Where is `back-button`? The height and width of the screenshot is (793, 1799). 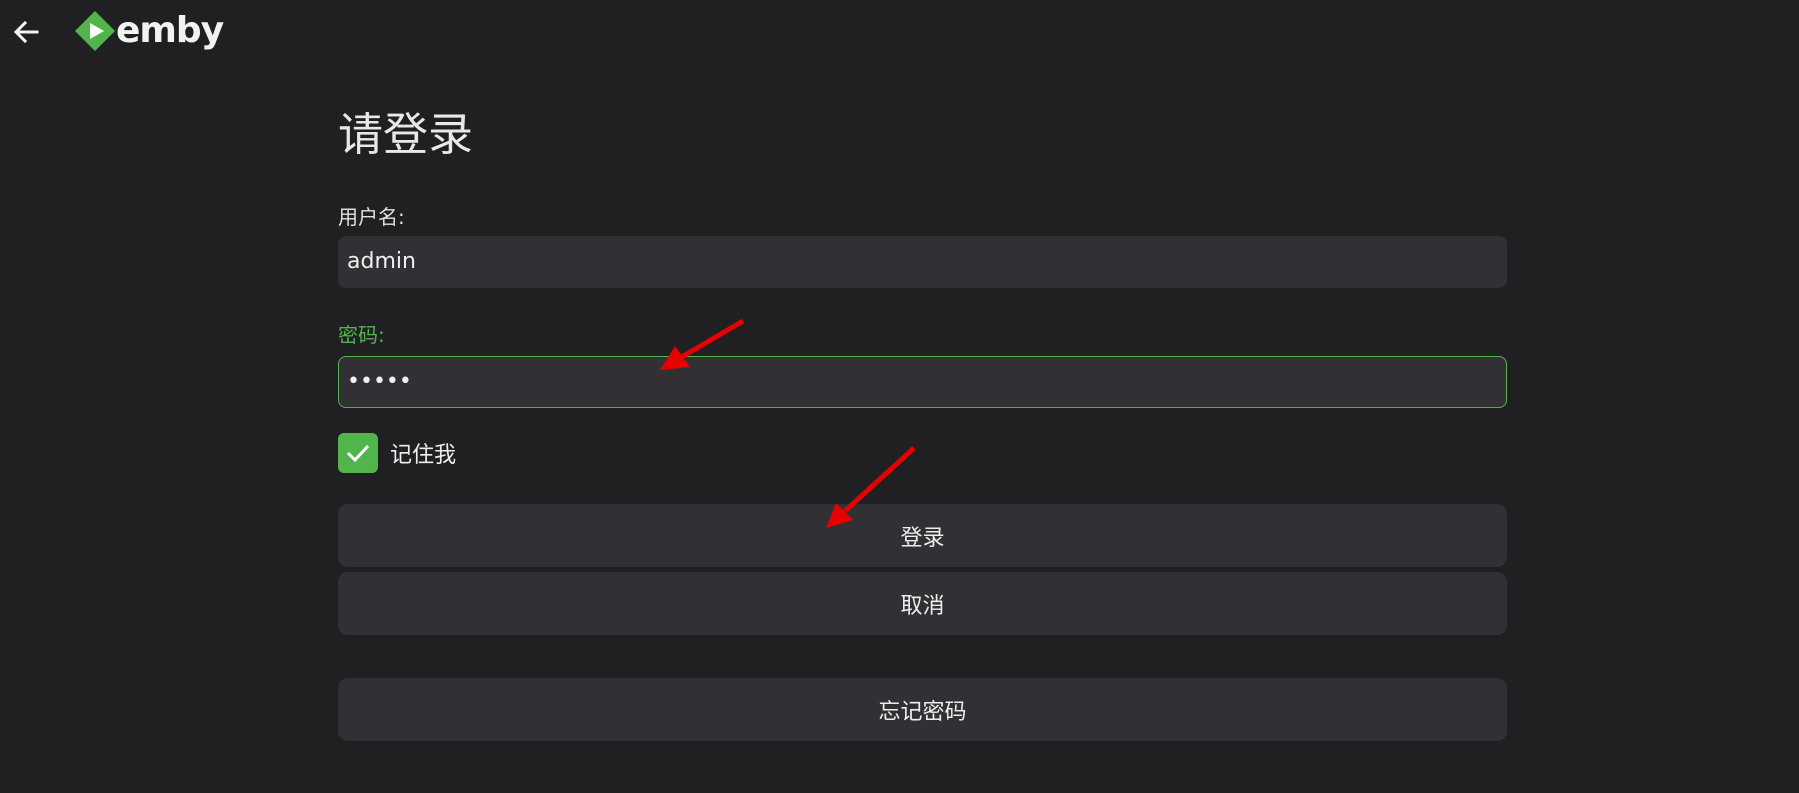 back-button is located at coordinates (26, 32).